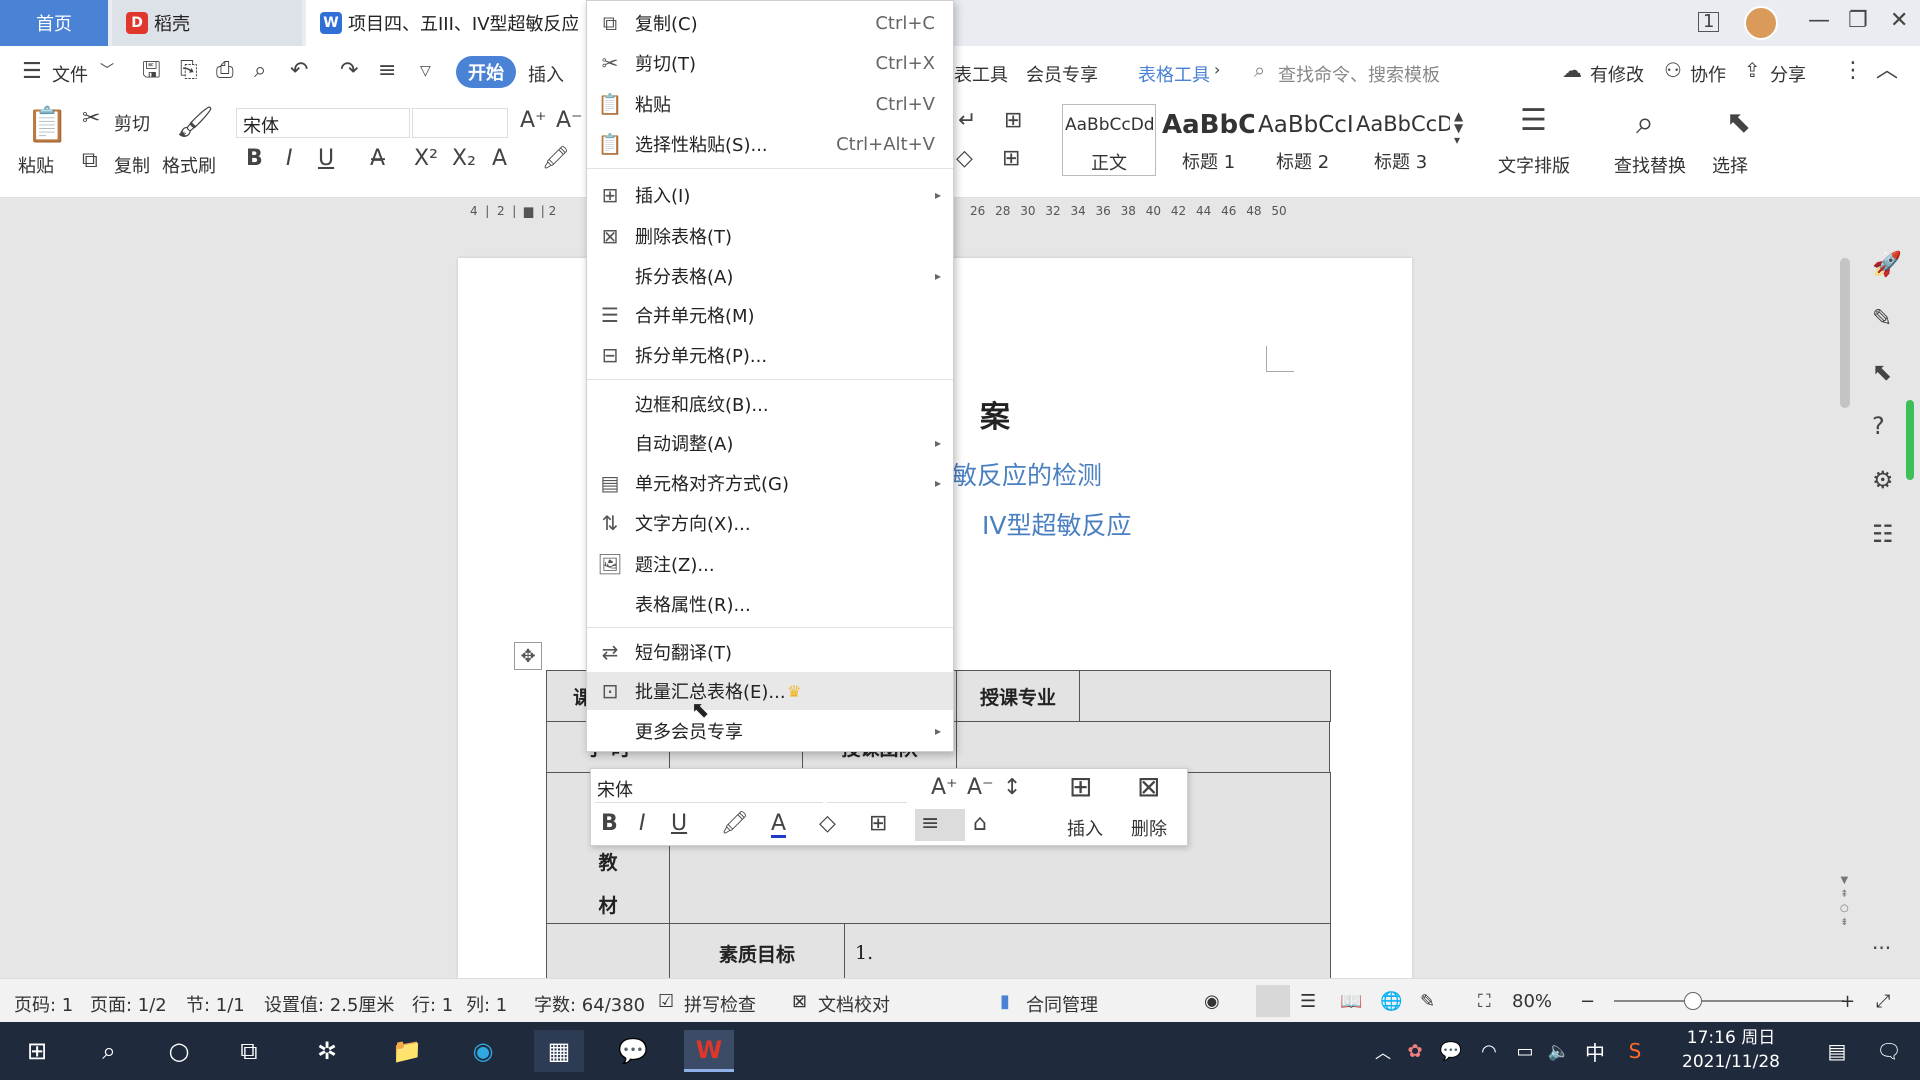  What do you see at coordinates (720, 1004) in the screenshot?
I see `spell-check-button: 拼写检查` at bounding box center [720, 1004].